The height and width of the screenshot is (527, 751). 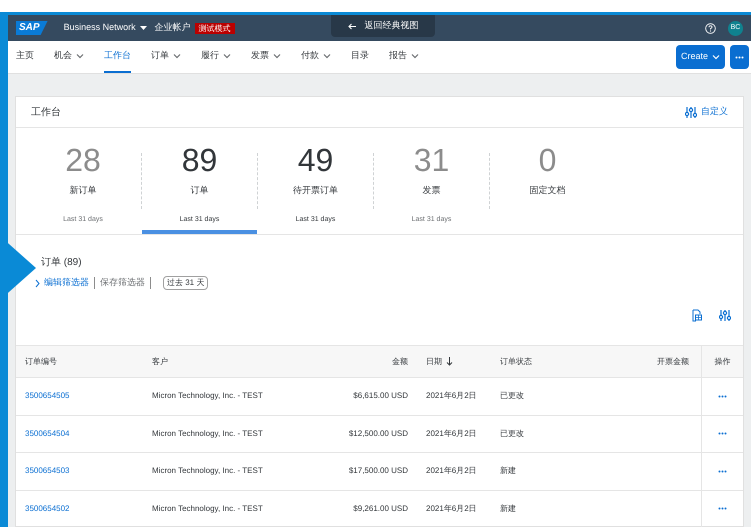 What do you see at coordinates (547, 181) in the screenshot?
I see `kpi-tile: 0 固定文档` at bounding box center [547, 181].